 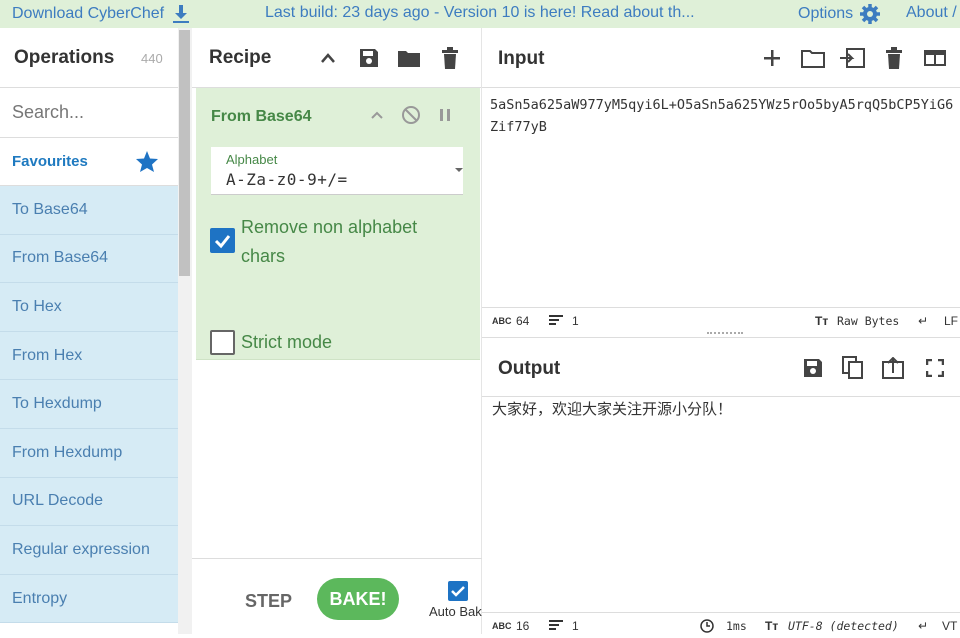 What do you see at coordinates (575, 321) in the screenshot?
I see `input-line-count: 1` at bounding box center [575, 321].